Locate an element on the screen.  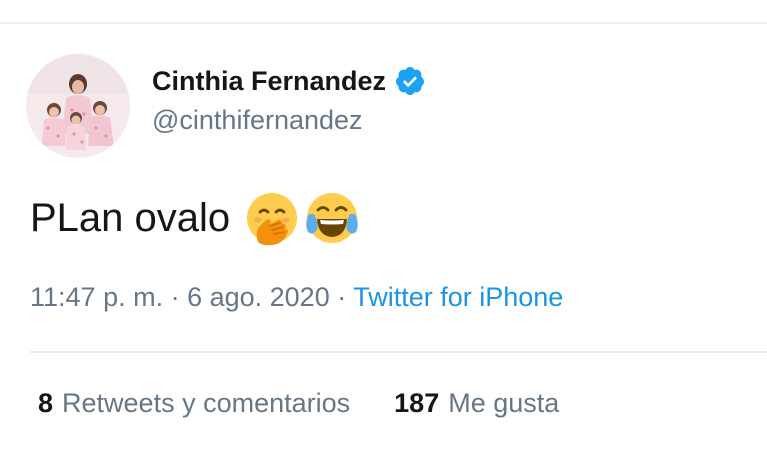
tweet-text-row: PLan ovalo is located at coordinates (195, 218).